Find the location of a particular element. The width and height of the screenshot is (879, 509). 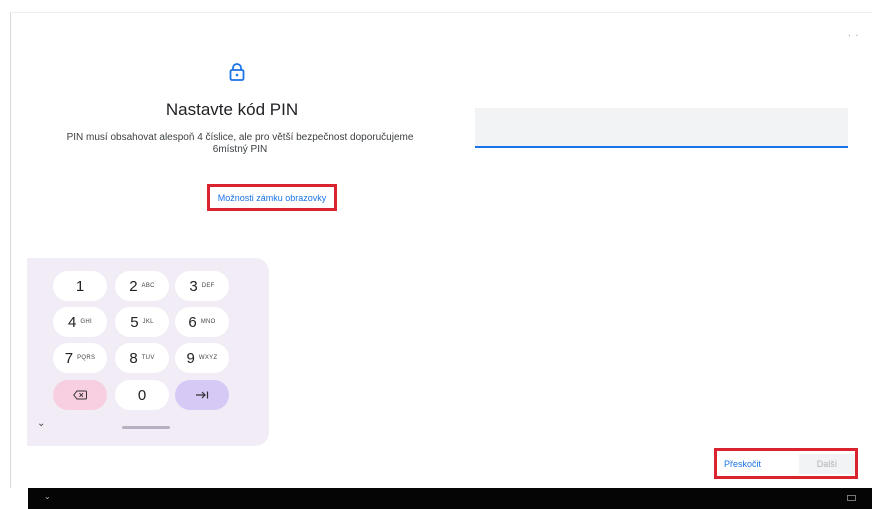

key-letters: PQRS is located at coordinates (86, 358).